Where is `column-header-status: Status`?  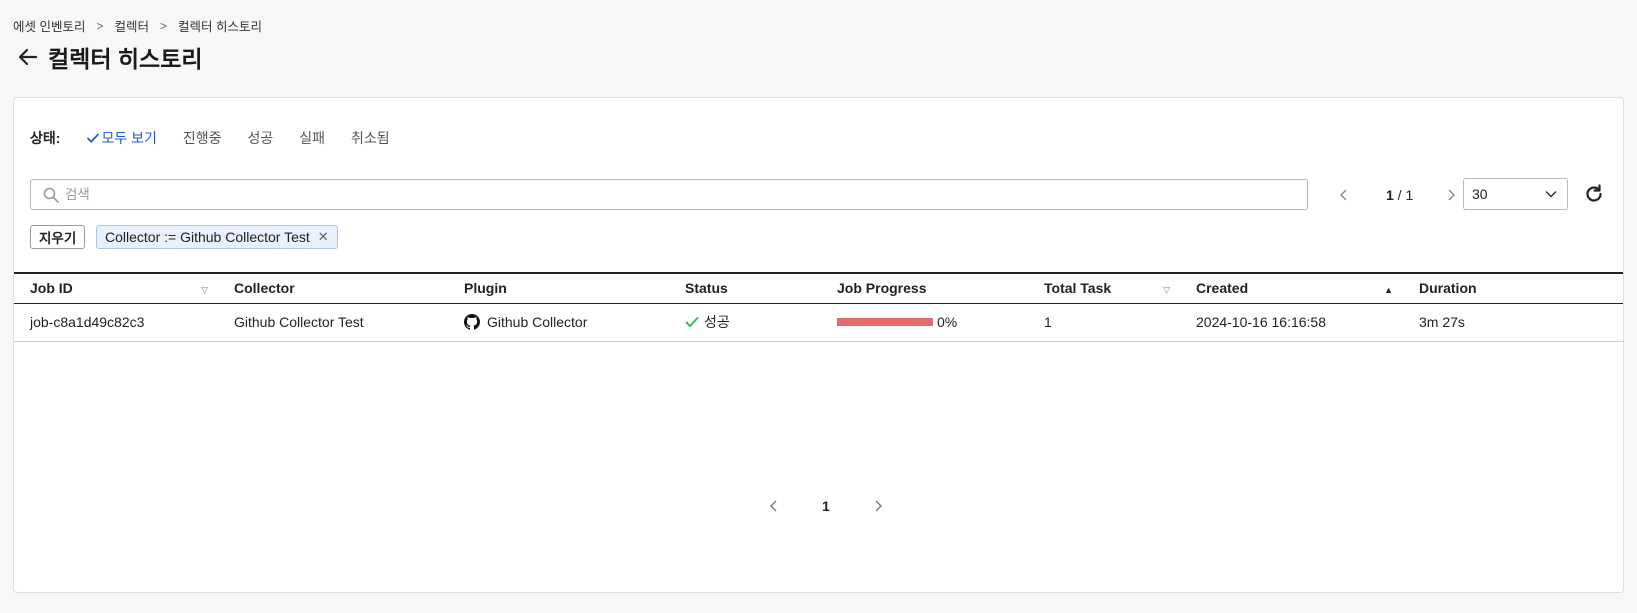
column-header-status: Status is located at coordinates (745, 288).